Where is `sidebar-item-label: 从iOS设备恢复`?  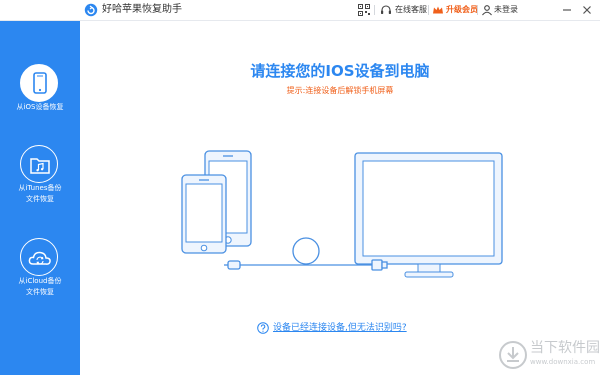 sidebar-item-label: 从iOS设备恢复 is located at coordinates (40, 107).